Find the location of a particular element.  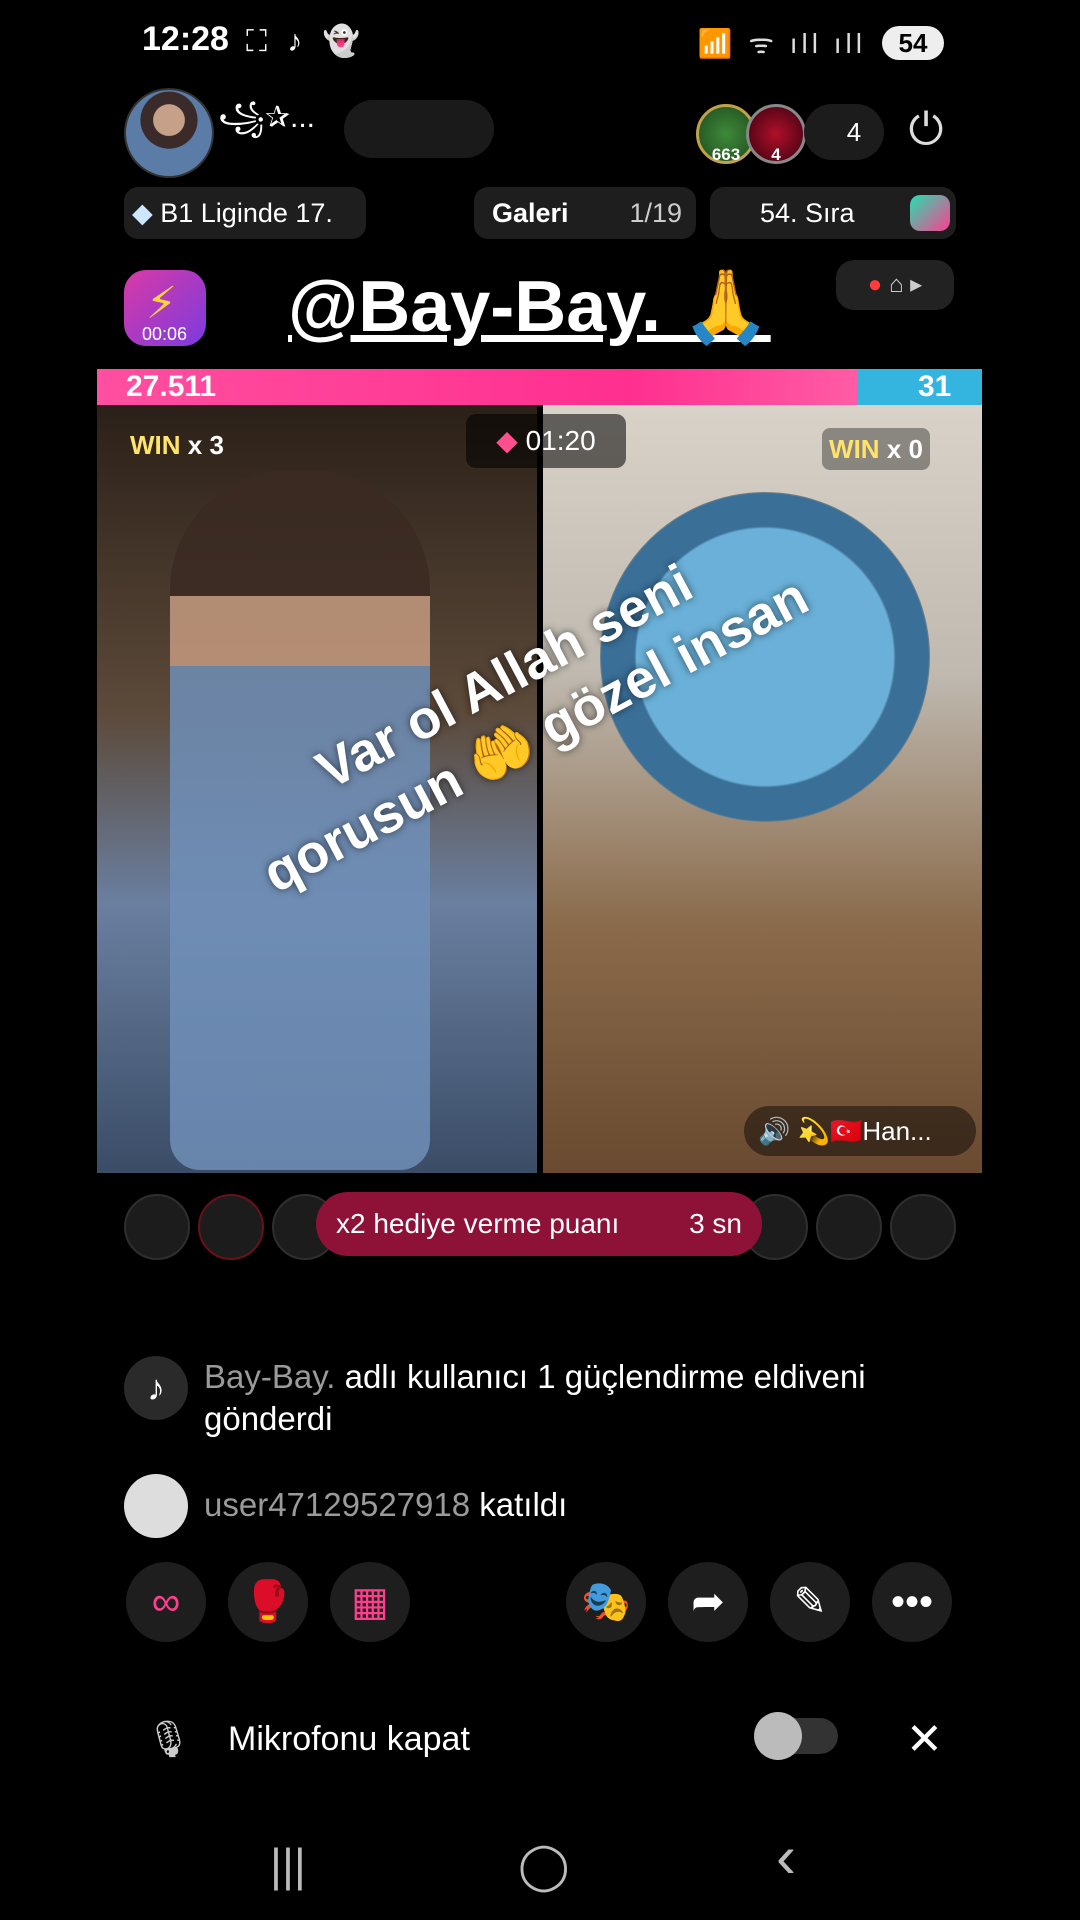

league-badge: ◆ B1 Liginde 17. is located at coordinates (245, 213).